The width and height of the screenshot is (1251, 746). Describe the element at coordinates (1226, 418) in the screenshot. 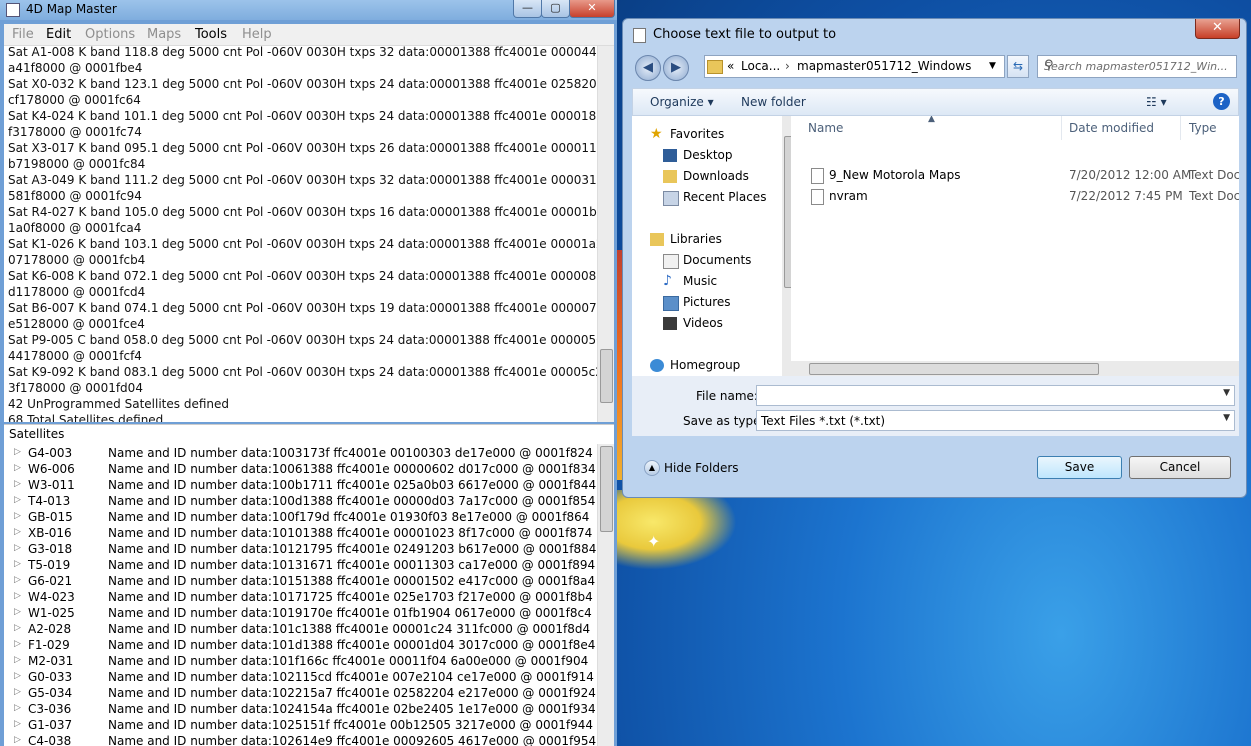

I see `save-type-dropdown-icon: ▼` at that location.